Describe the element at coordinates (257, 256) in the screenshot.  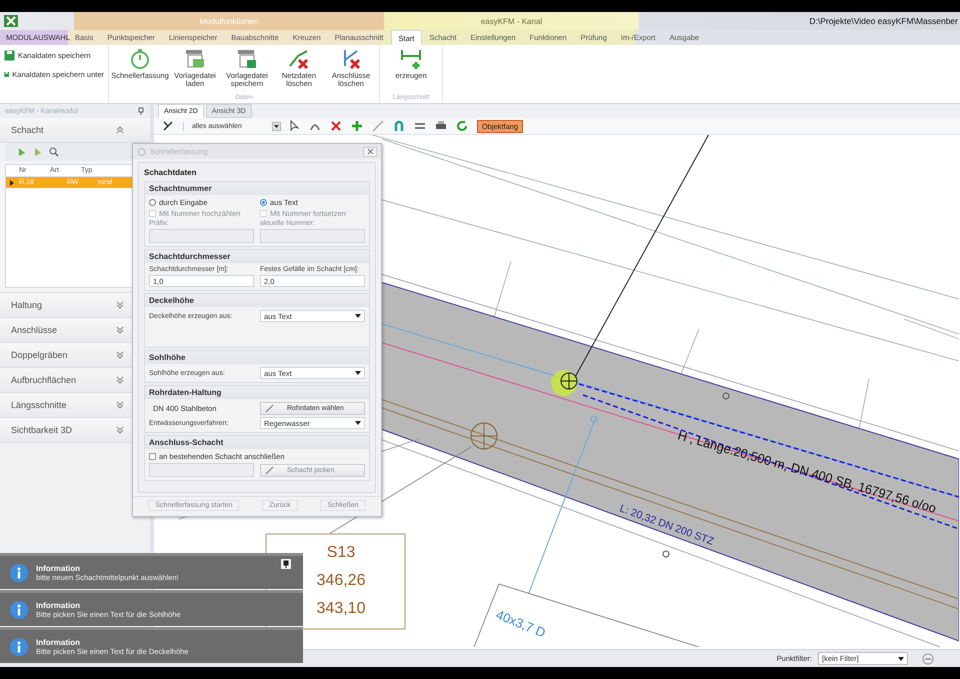
I see `section-title: Schachtdurchmesser` at that location.